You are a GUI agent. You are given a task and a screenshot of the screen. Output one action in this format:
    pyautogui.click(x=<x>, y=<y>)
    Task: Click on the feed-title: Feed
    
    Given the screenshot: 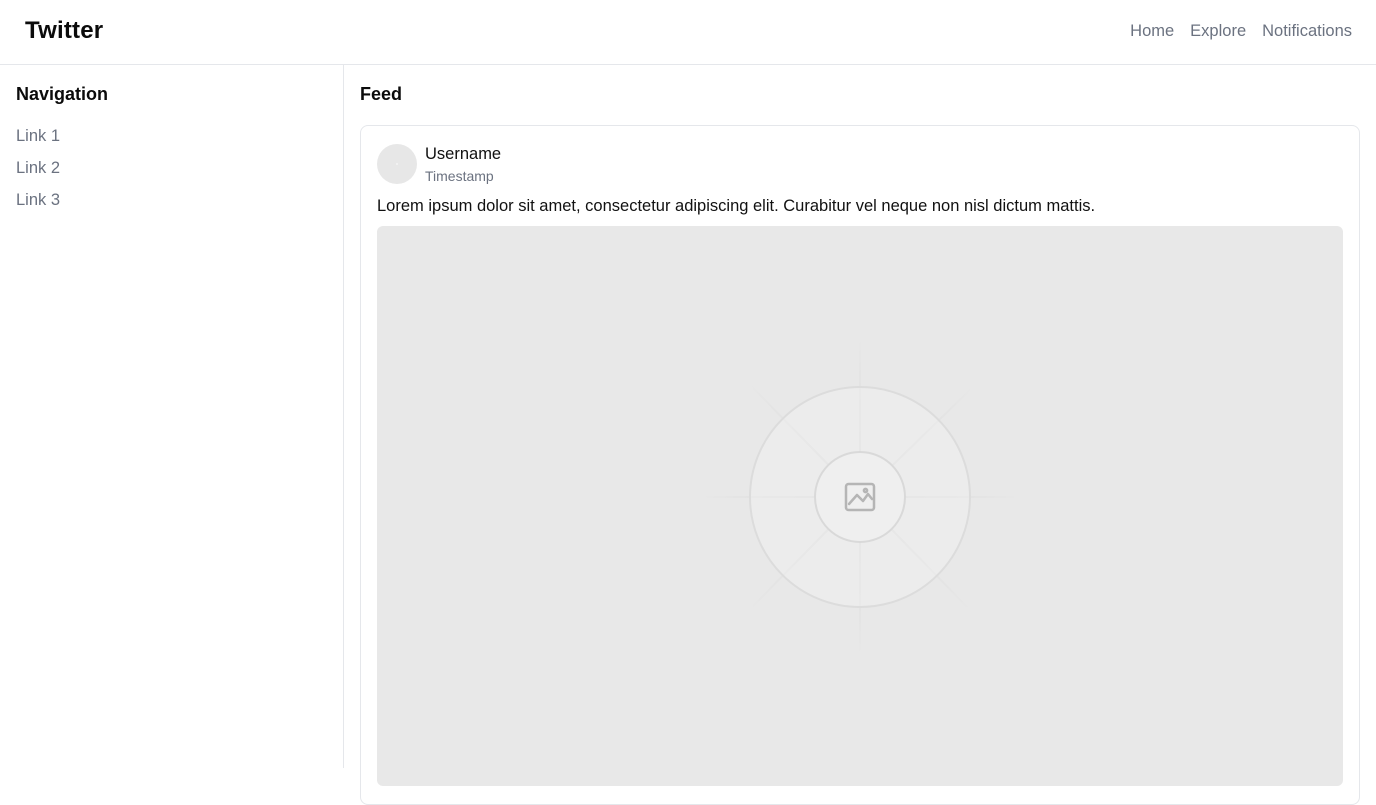 What is the action you would take?
    pyautogui.click(x=381, y=94)
    